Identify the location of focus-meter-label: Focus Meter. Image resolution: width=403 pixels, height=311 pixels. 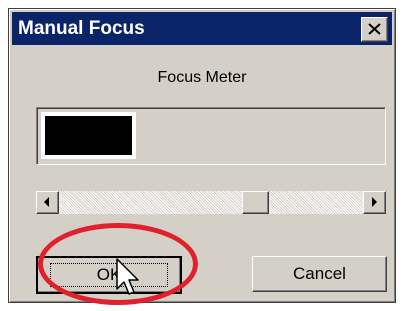
(202, 77).